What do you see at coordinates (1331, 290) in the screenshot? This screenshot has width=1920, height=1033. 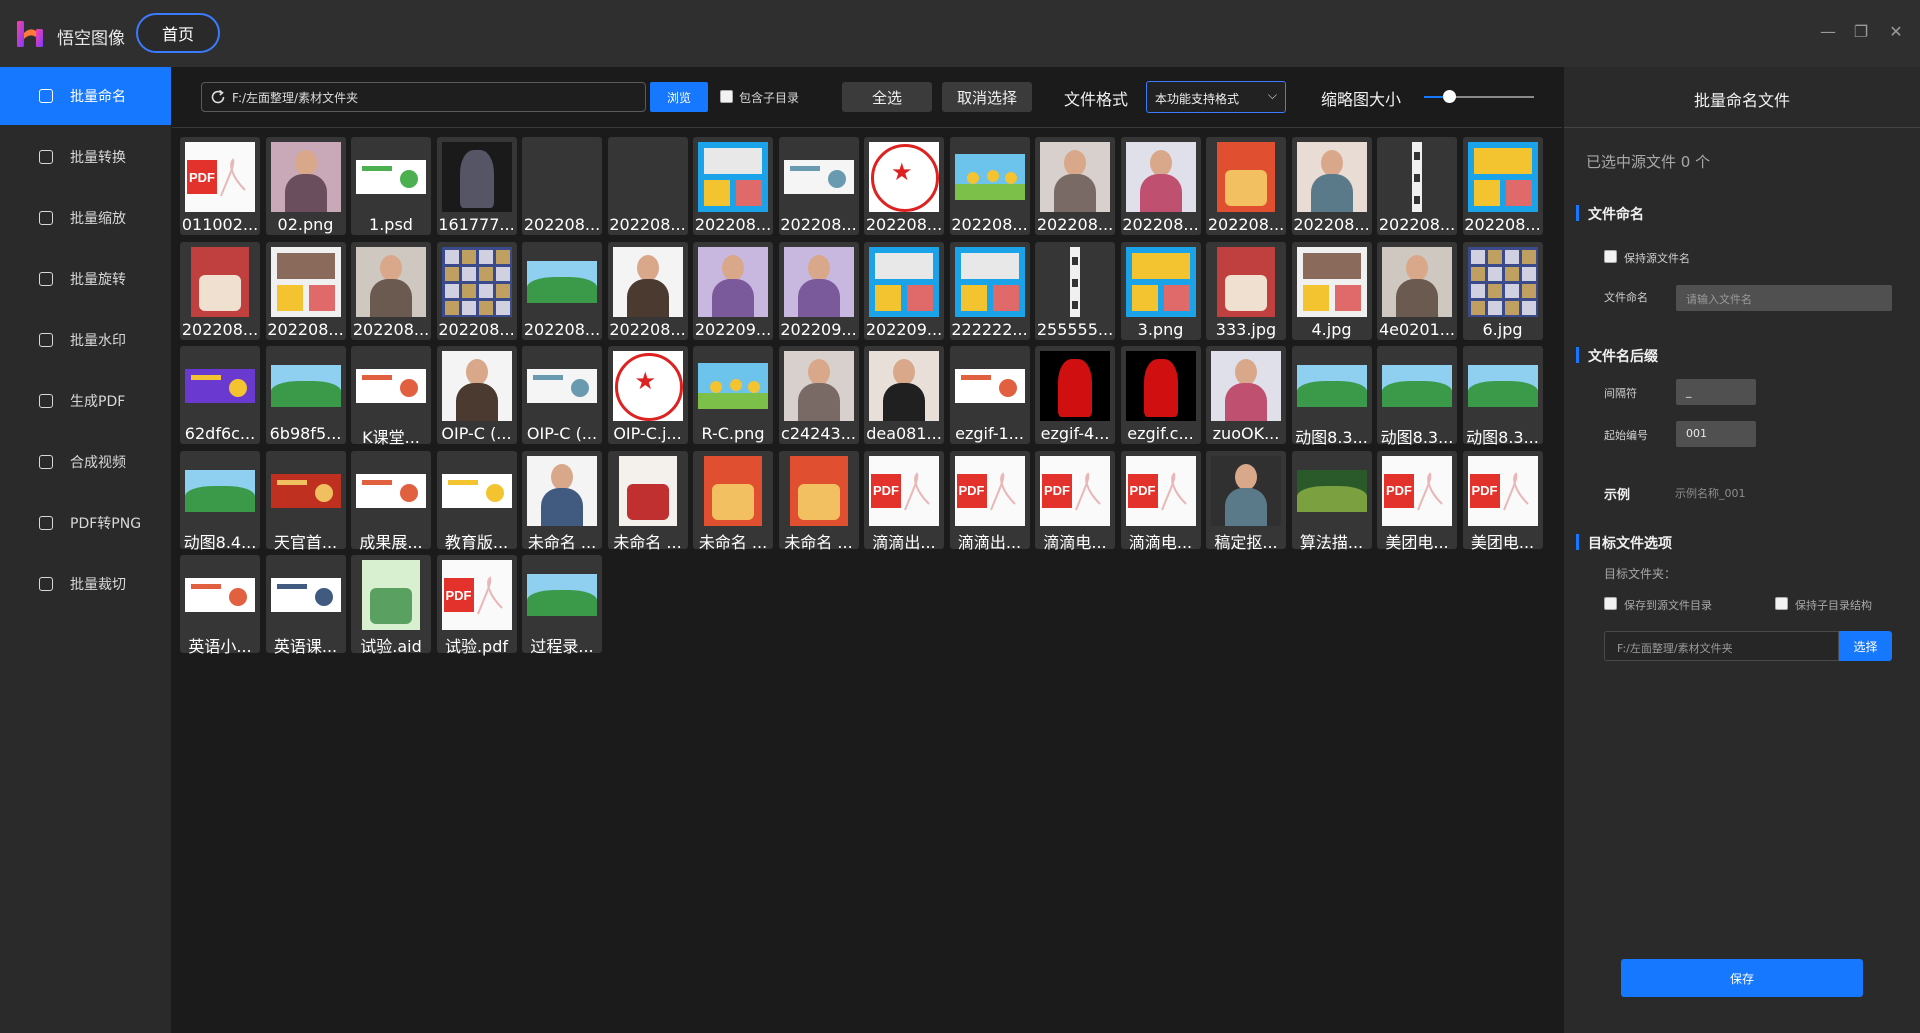 I see `file-thumbnail: 4.jpg` at bounding box center [1331, 290].